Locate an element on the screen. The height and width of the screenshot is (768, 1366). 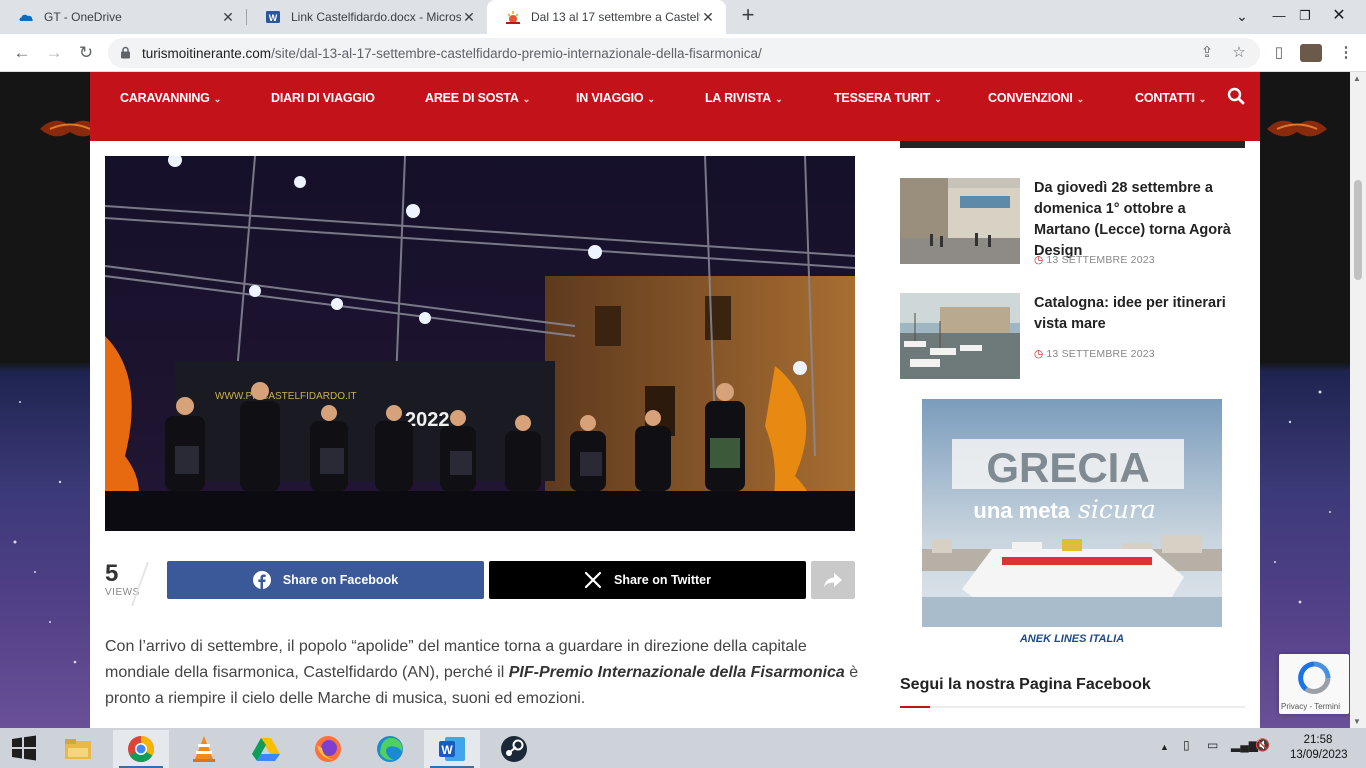
lock-icon is located at coordinates (125, 52).